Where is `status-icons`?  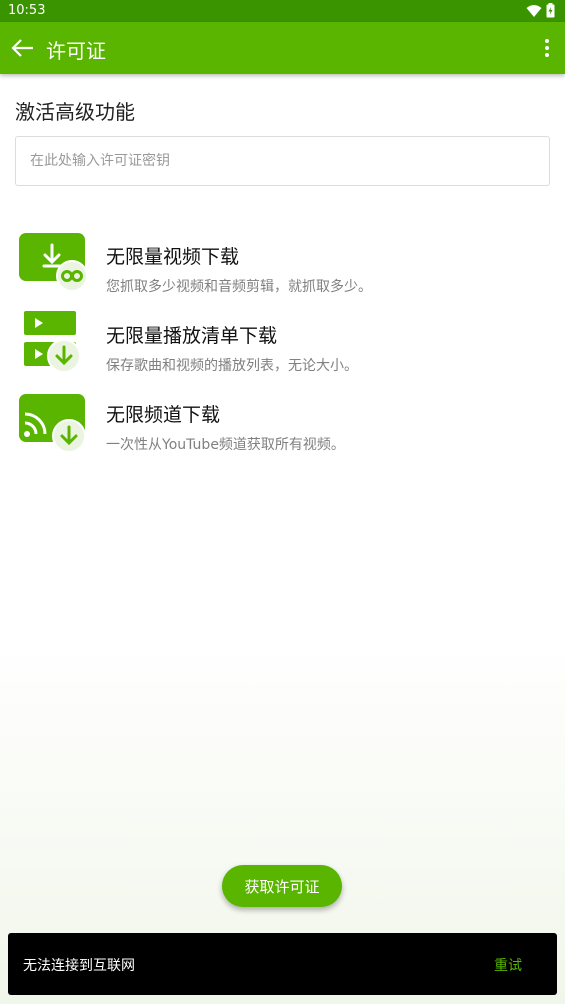 status-icons is located at coordinates (540, 10).